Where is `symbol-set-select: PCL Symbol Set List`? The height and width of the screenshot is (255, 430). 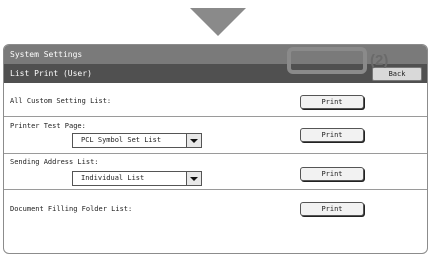 symbol-set-select: PCL Symbol Set List is located at coordinates (137, 140).